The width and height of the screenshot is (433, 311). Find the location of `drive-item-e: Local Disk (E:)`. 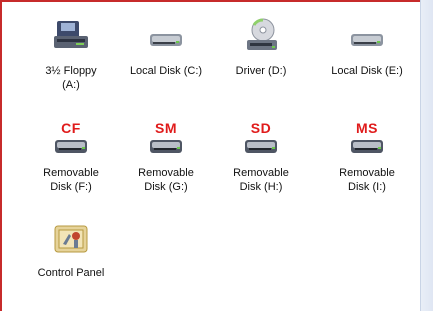

drive-item-e: Local Disk (E:) is located at coordinates (367, 48).